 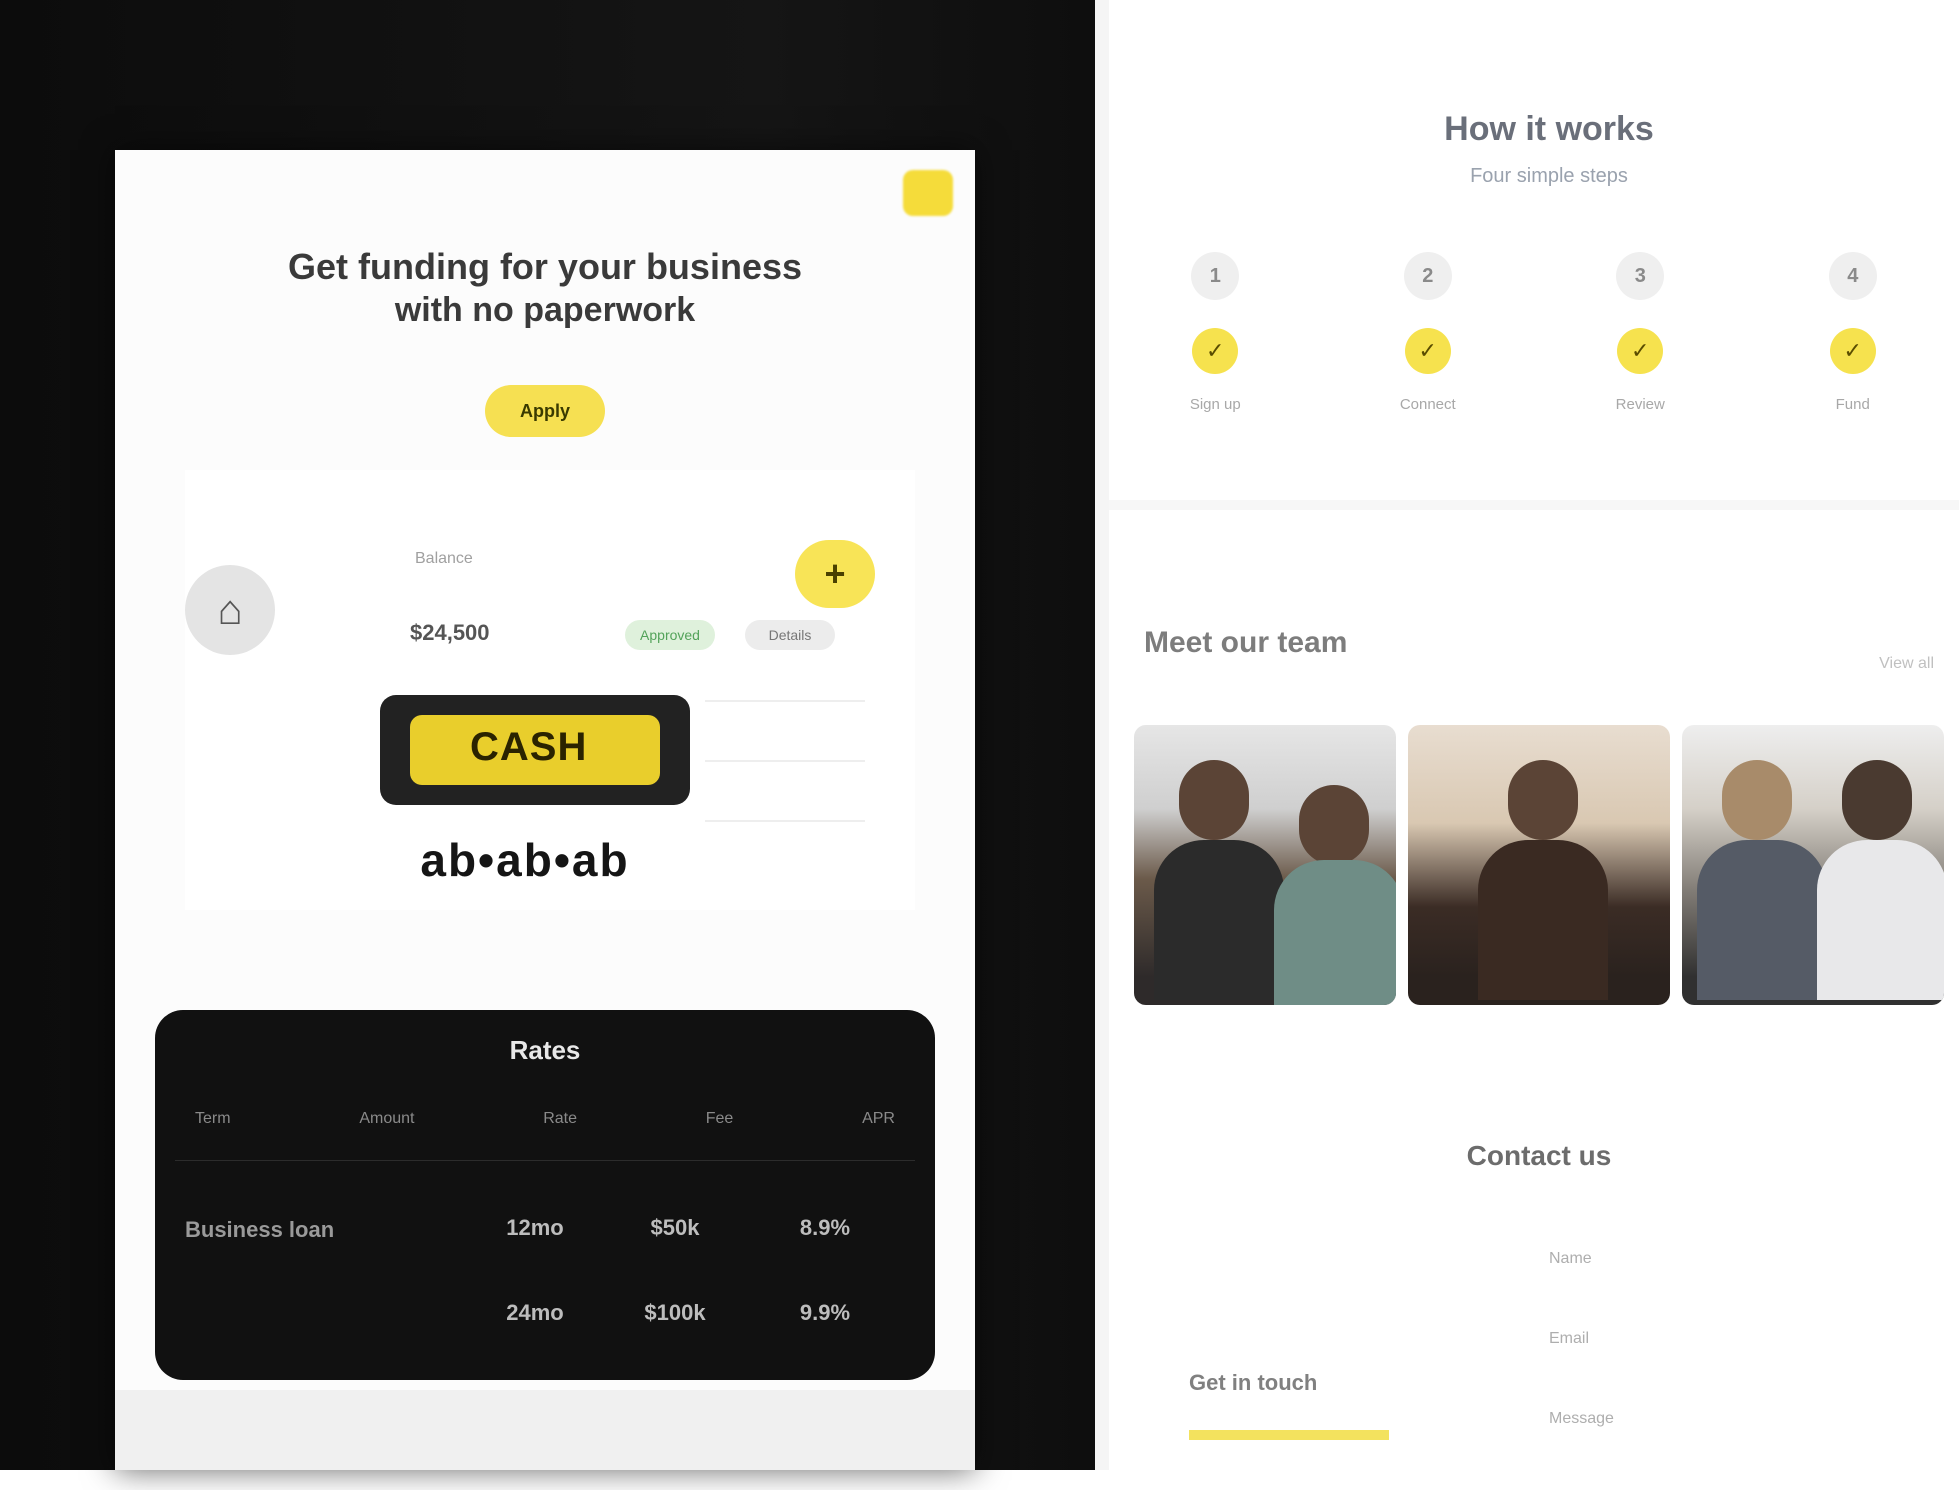 I want to click on team-heading: Meet our team, so click(x=1246, y=642).